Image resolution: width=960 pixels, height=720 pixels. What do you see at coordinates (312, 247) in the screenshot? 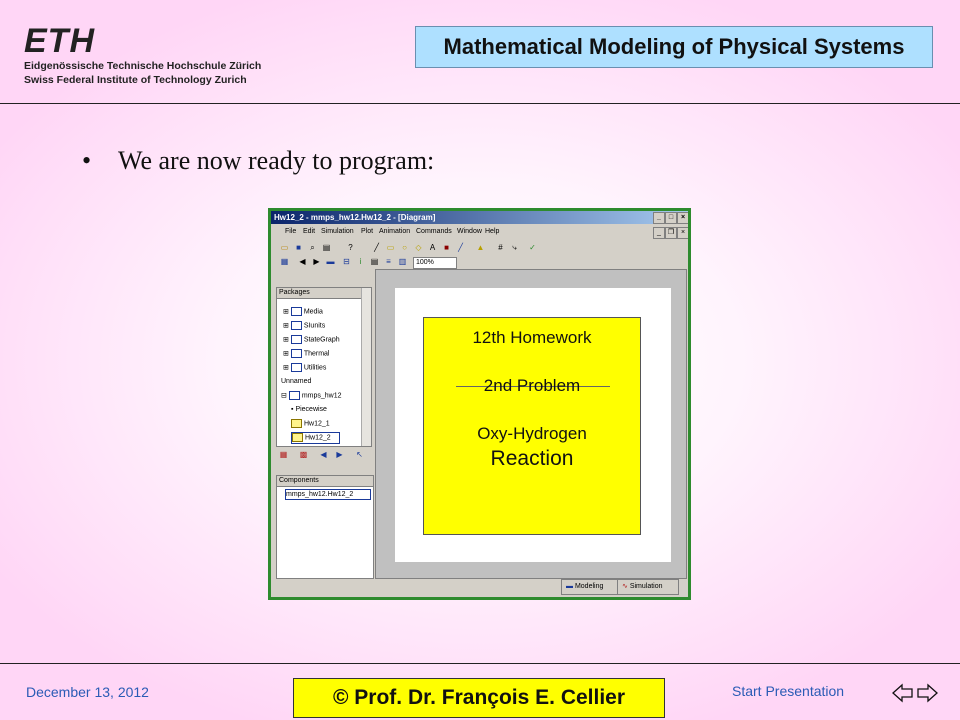
I see `search-icon: ⌕` at bounding box center [312, 247].